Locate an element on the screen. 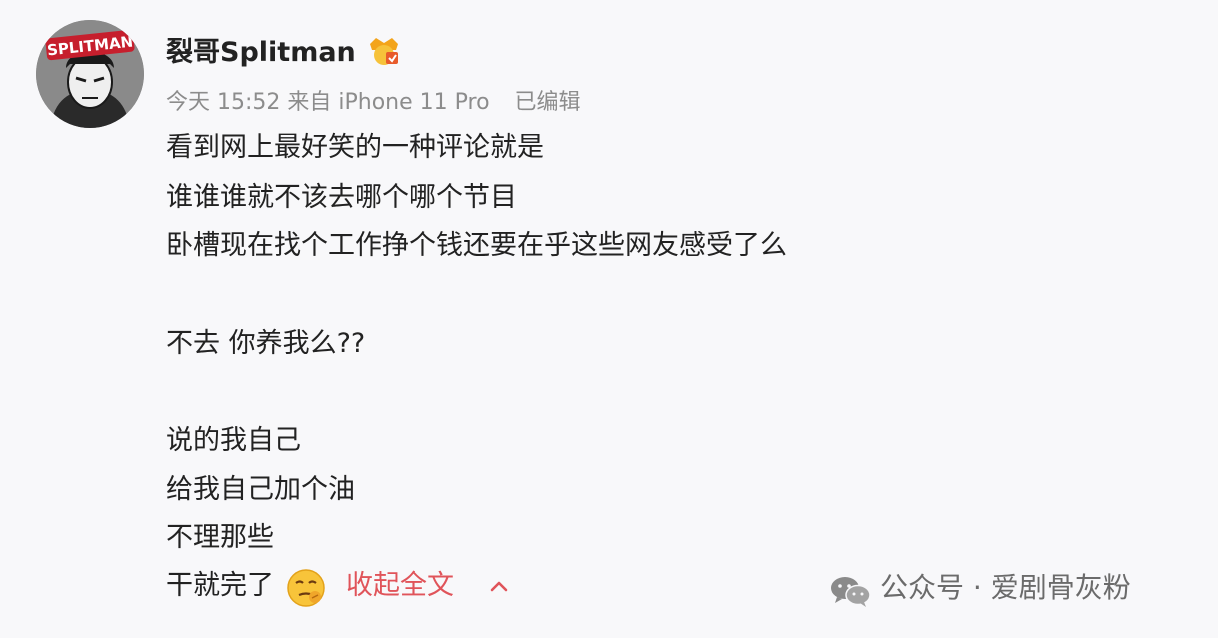 Image resolution: width=1218 pixels, height=638 pixels. post-meta: 今天 15:52 来自 iPhone 11 Pro 已编辑 is located at coordinates (373, 100).